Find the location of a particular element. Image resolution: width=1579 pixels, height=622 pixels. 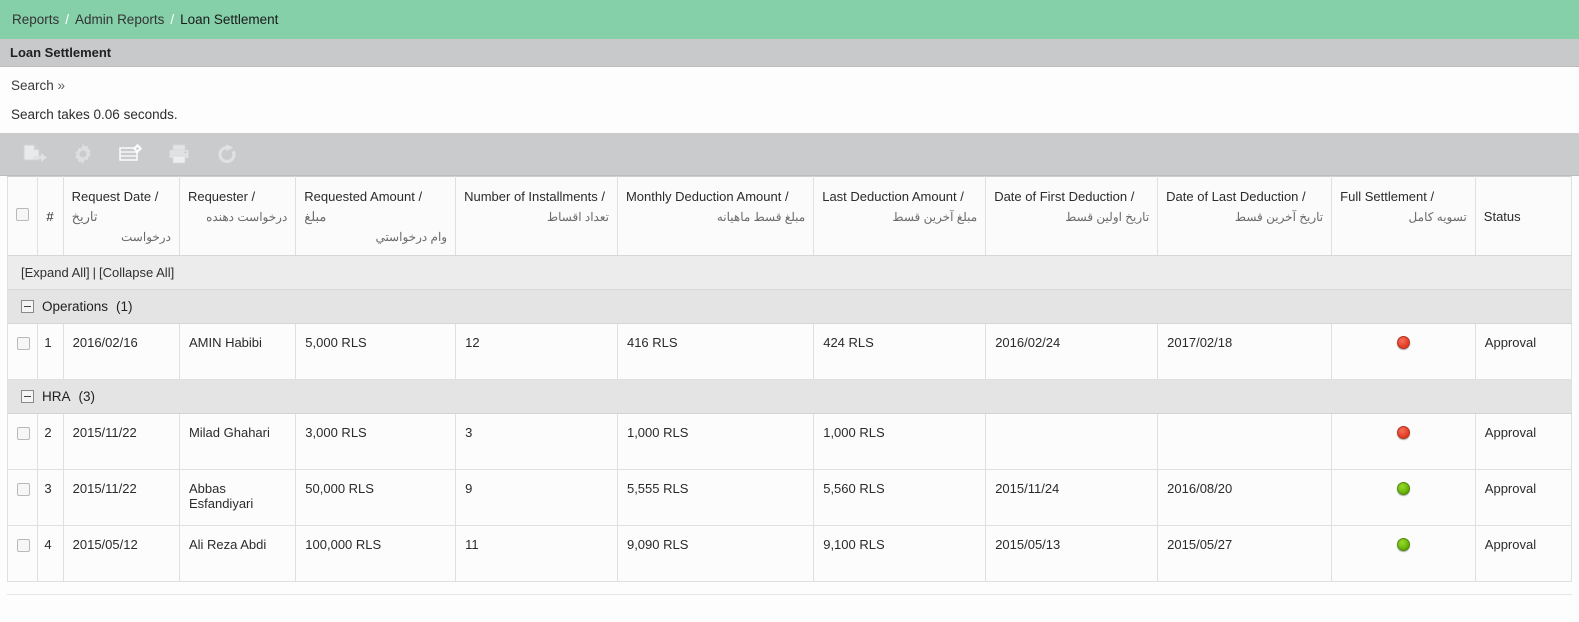

column-header-index-label: # is located at coordinates (50, 216).